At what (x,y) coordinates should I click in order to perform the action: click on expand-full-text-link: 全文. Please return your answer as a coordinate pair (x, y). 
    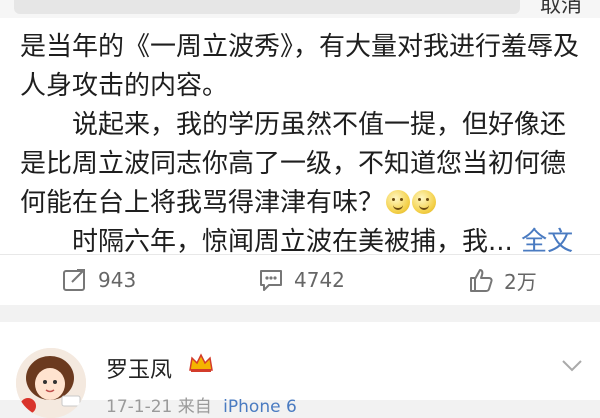
    Looking at the image, I should click on (547, 242).